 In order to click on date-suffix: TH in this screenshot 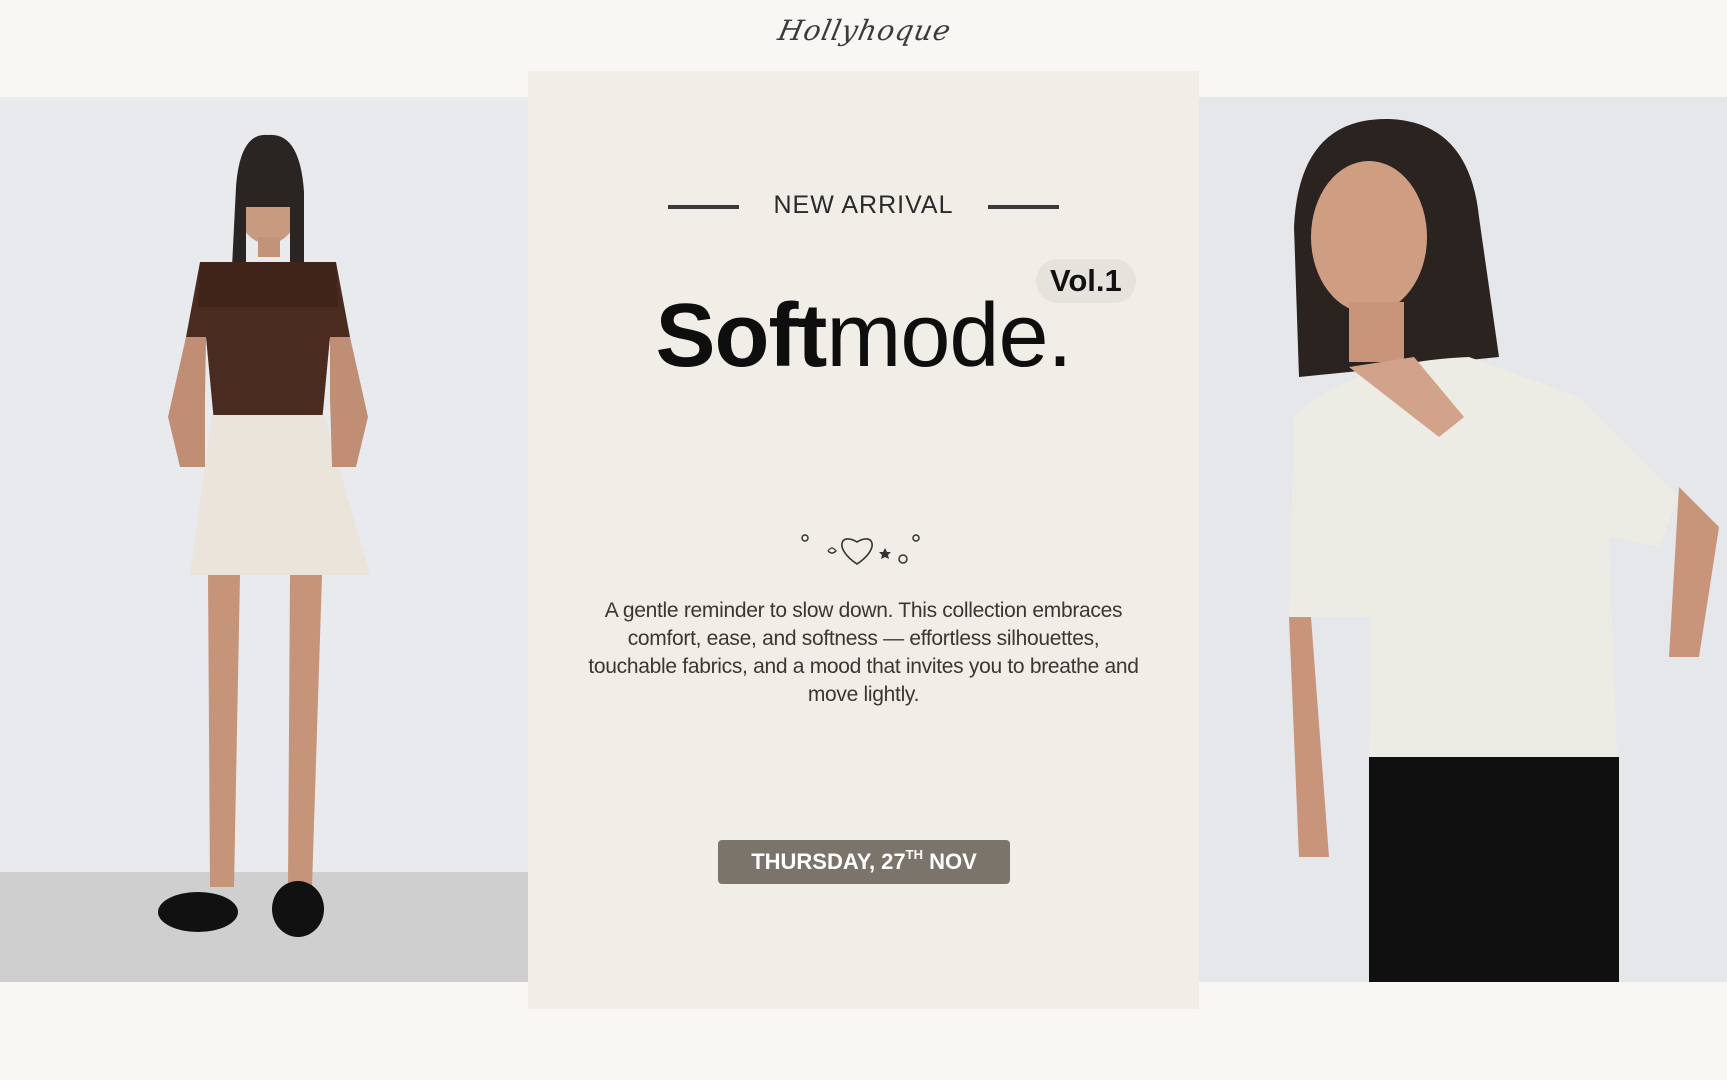, I will do `click(914, 854)`.